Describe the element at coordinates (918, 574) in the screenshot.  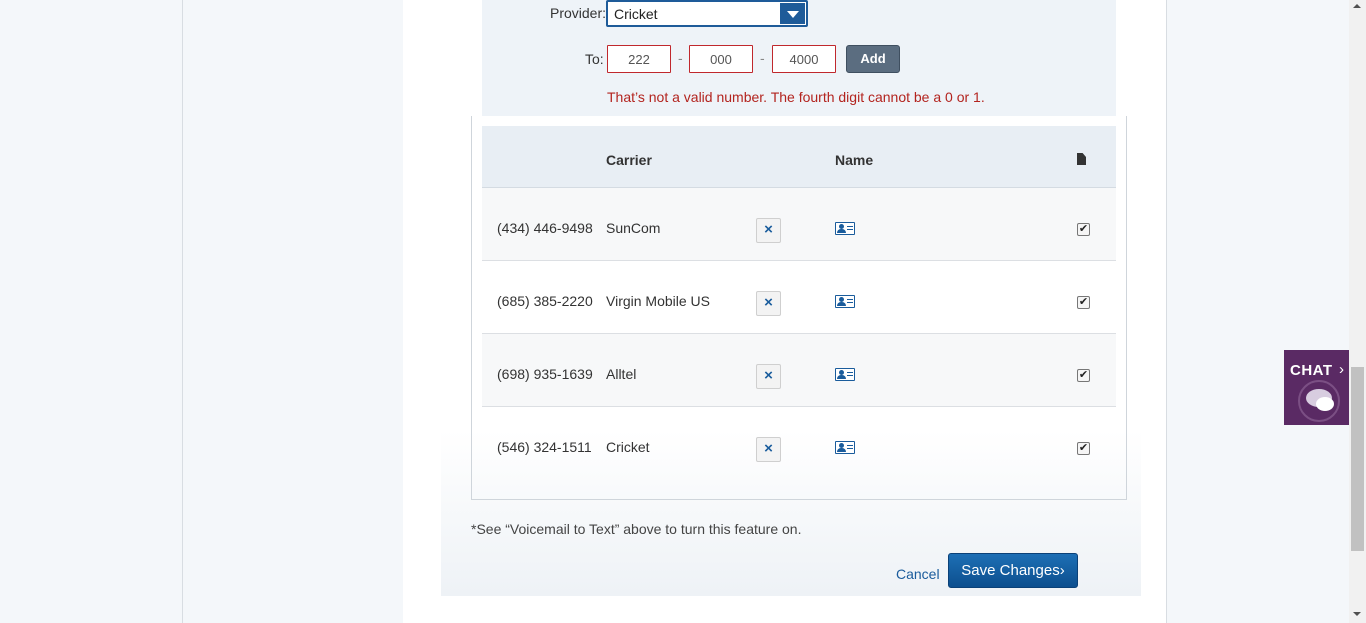
I see `cancel-link: Cancel` at that location.